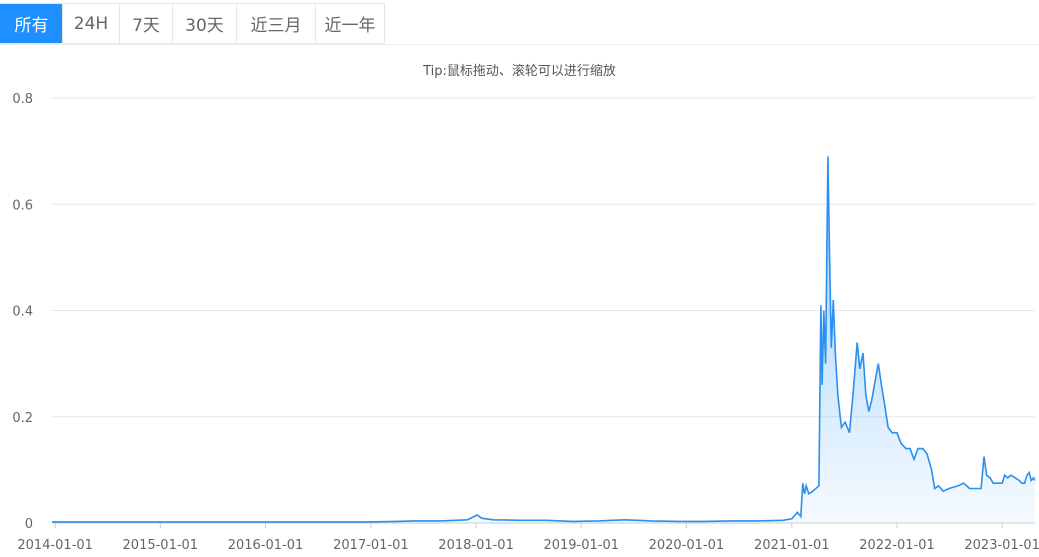 The height and width of the screenshot is (557, 1039). I want to click on x-tick-label: 2021-01-01, so click(792, 545).